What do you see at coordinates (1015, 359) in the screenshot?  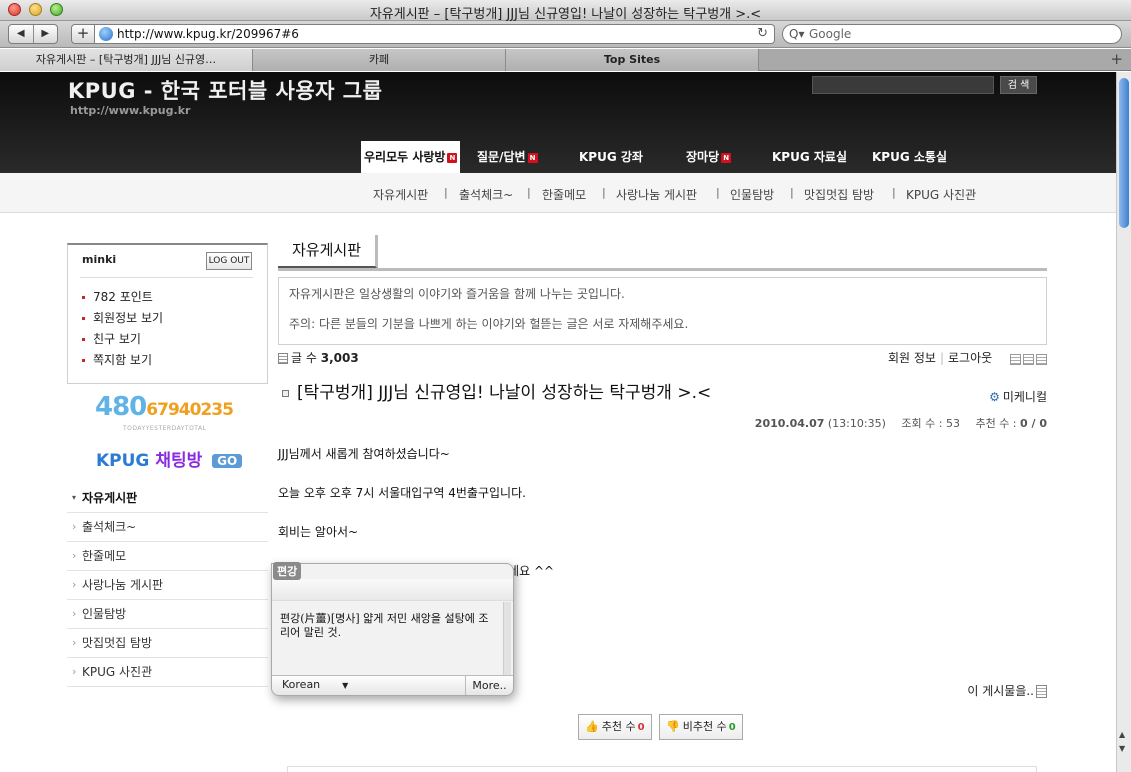 I see `list-view-icon` at bounding box center [1015, 359].